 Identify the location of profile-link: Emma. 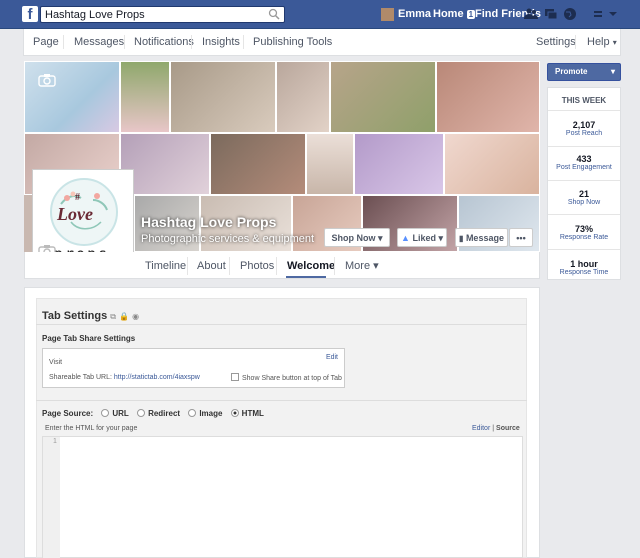
(414, 14).